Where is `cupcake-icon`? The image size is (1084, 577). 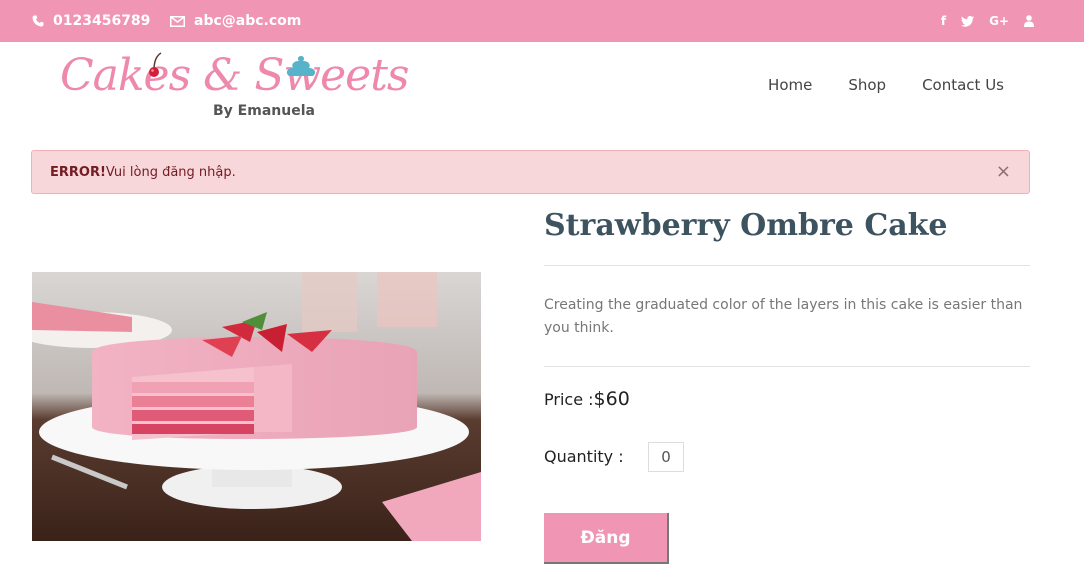
cupcake-icon is located at coordinates (301, 66).